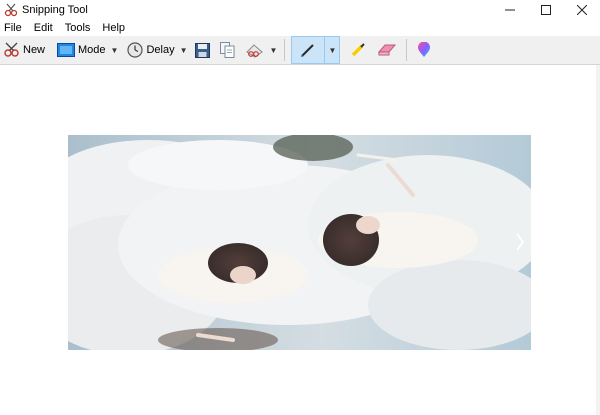 This screenshot has width=600, height=415. I want to click on delay-label: Delay, so click(160, 50).